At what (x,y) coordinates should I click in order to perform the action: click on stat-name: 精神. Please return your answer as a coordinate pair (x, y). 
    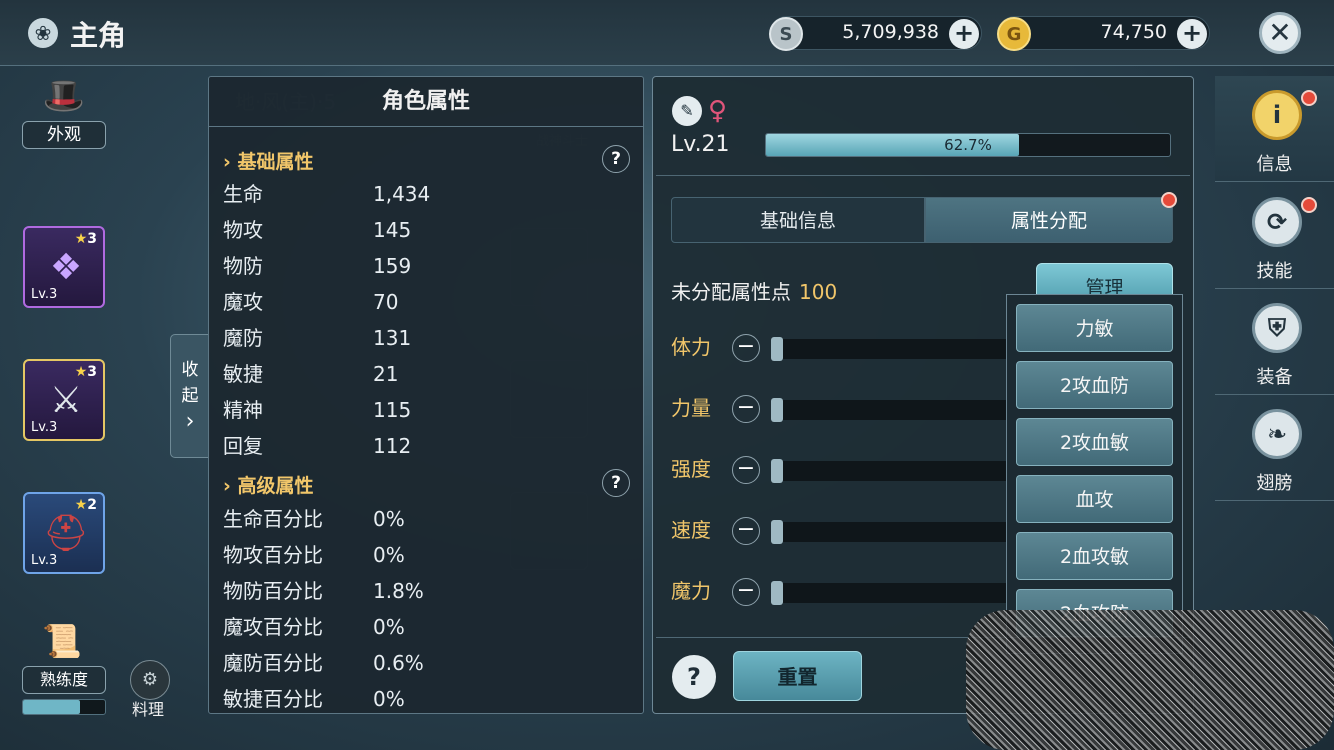
    Looking at the image, I should click on (243, 410).